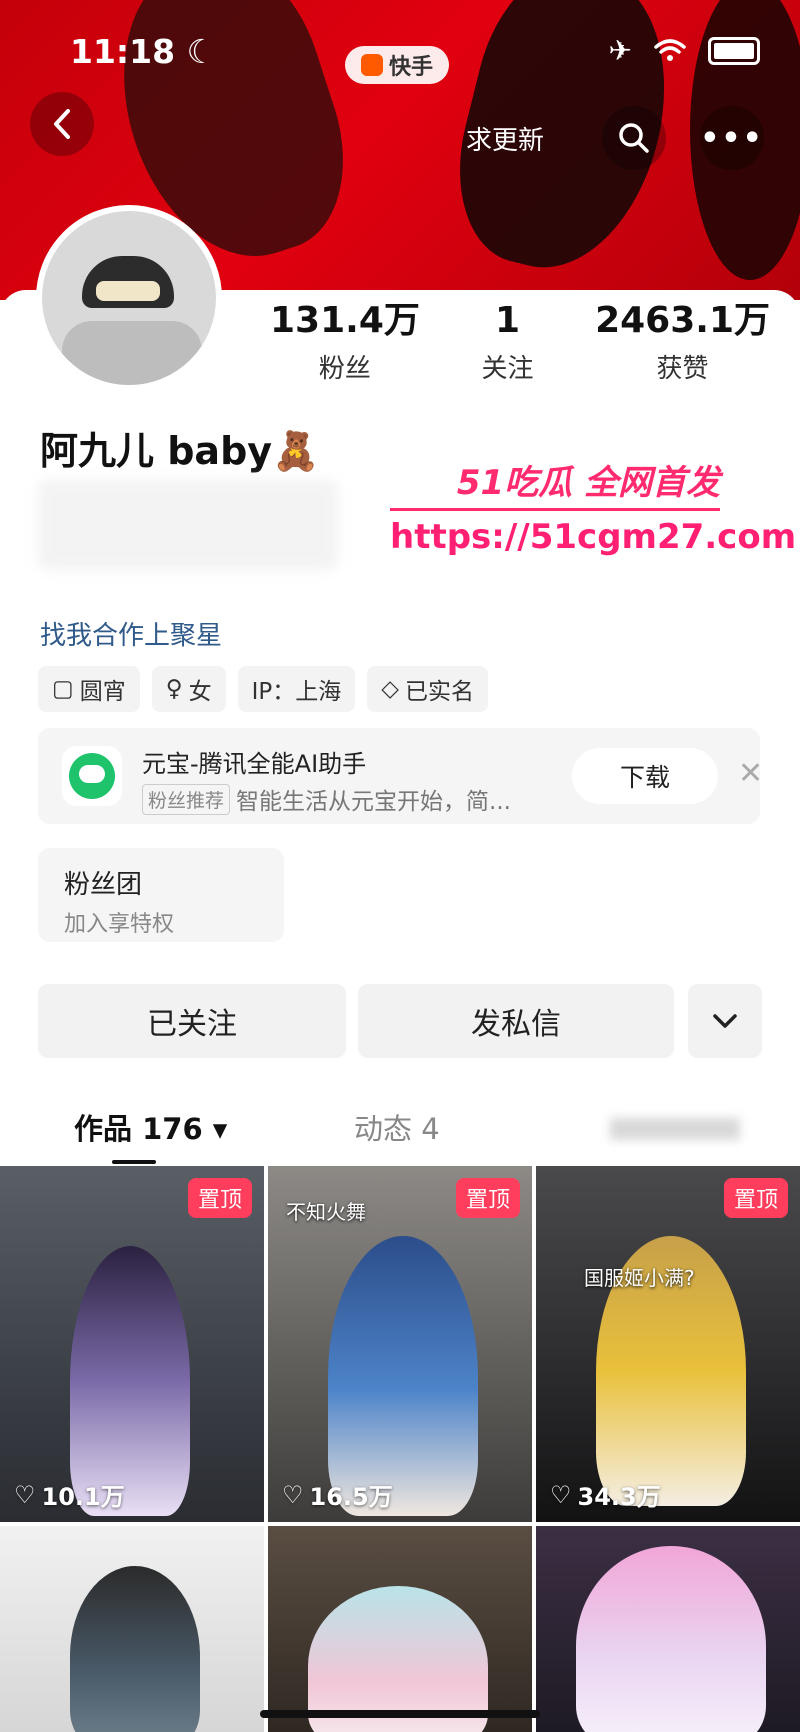  What do you see at coordinates (344, 369) in the screenshot?
I see `stat-label: 粉丝` at bounding box center [344, 369].